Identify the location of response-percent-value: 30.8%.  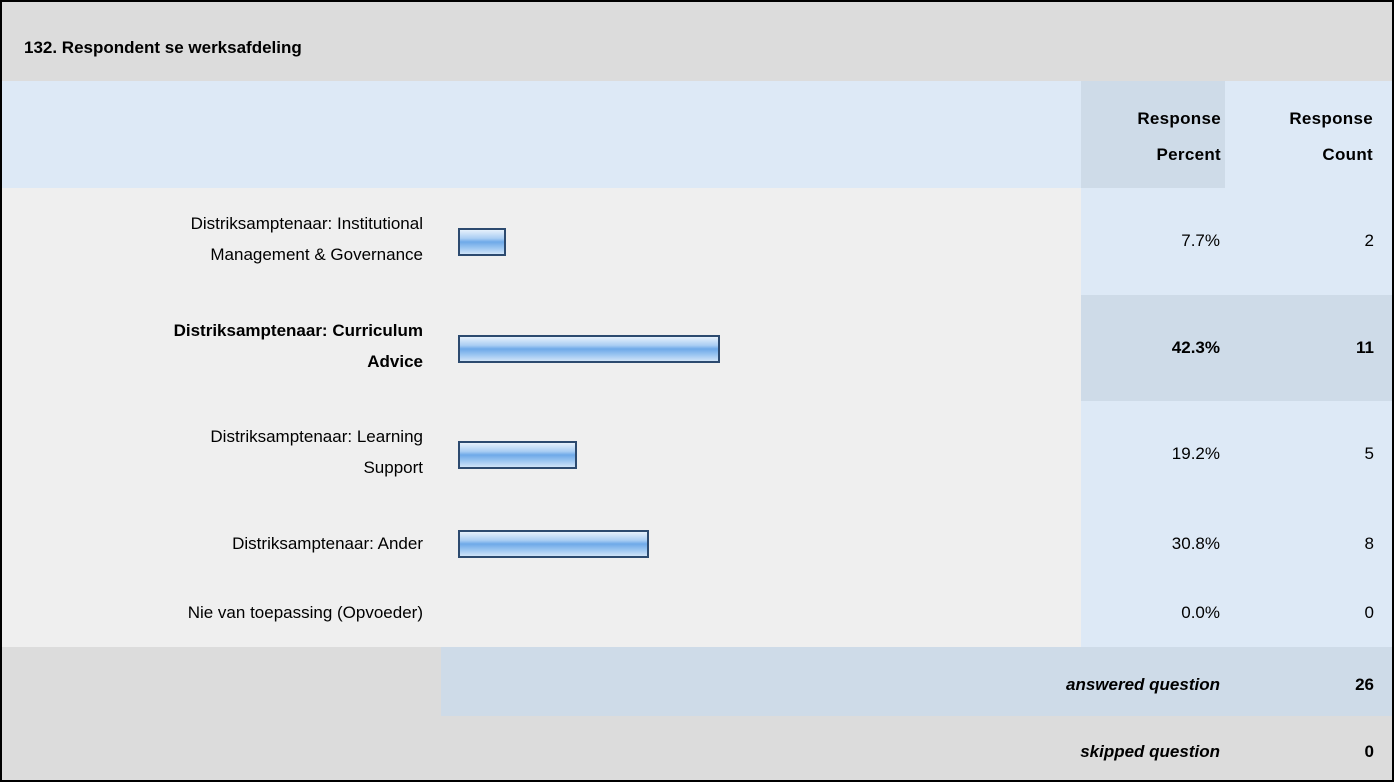
(1195, 543).